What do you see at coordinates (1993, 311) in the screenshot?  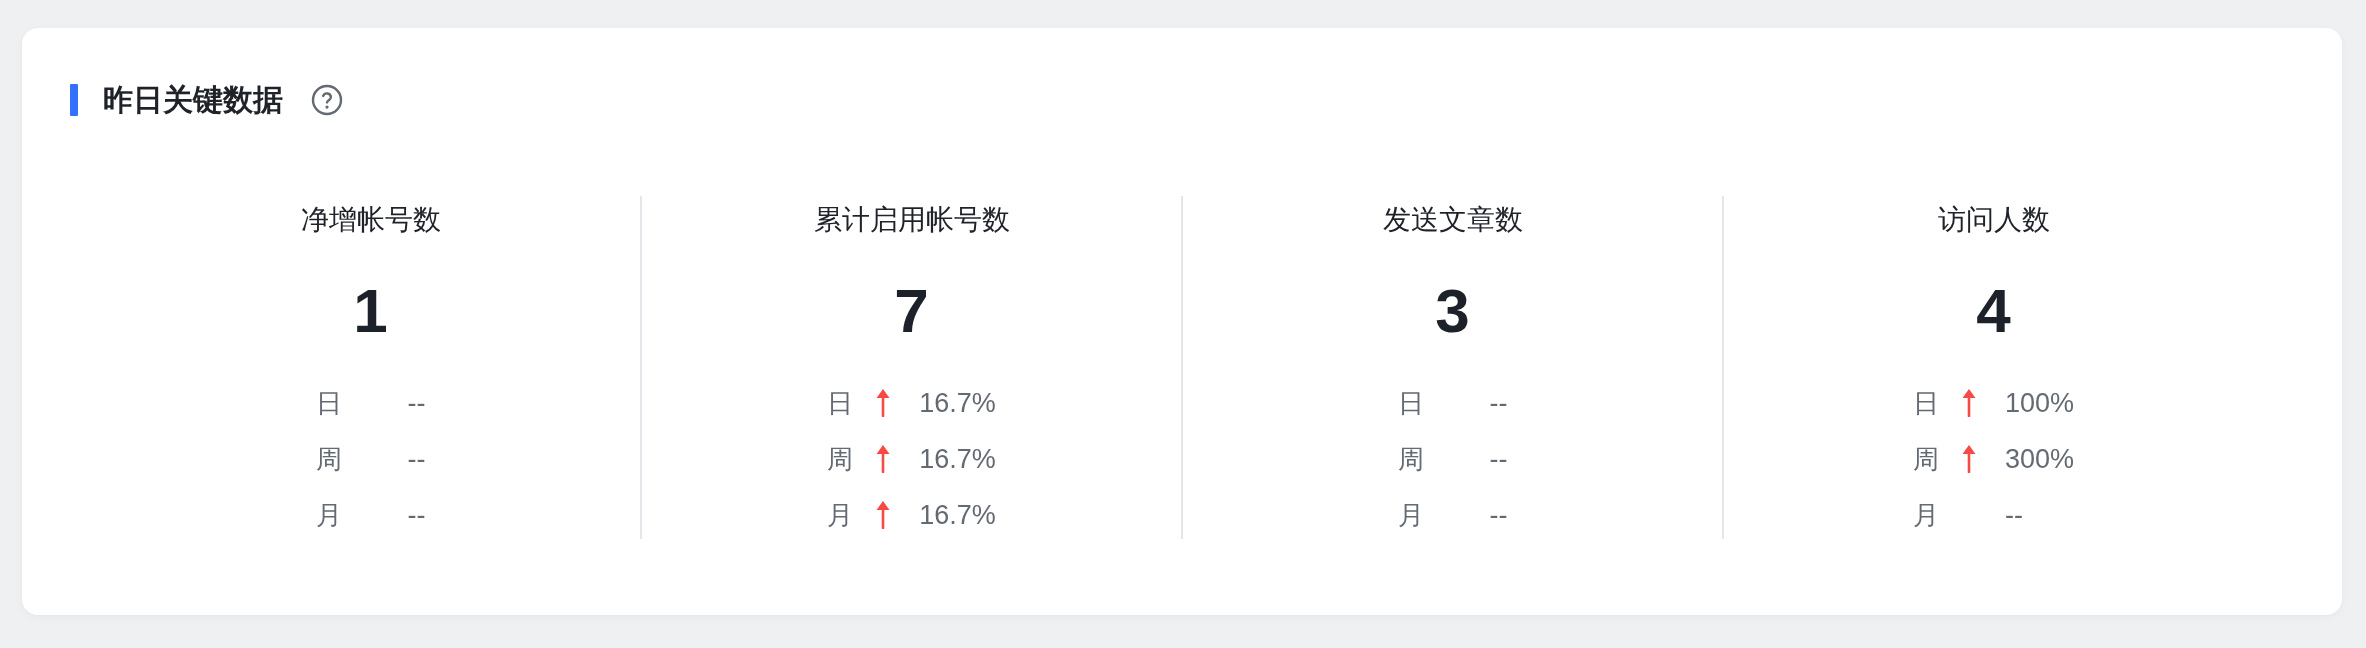 I see `metric-value: 4` at bounding box center [1993, 311].